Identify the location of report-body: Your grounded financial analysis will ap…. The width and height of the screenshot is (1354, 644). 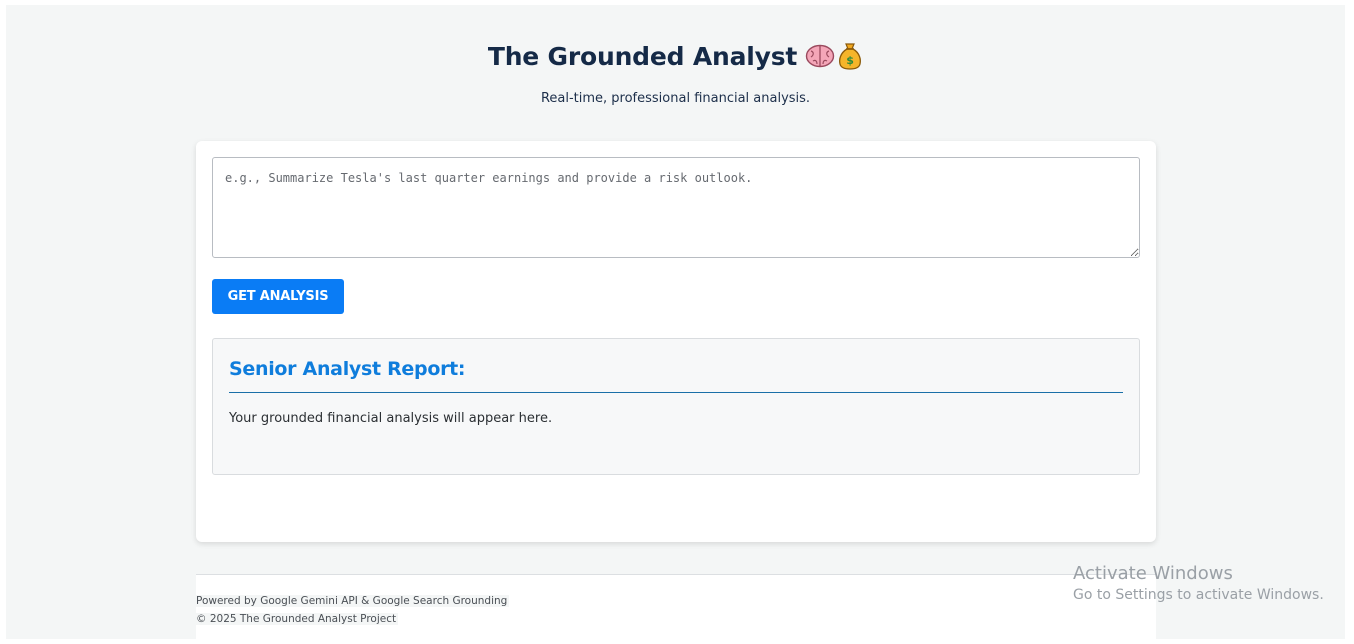
(391, 418).